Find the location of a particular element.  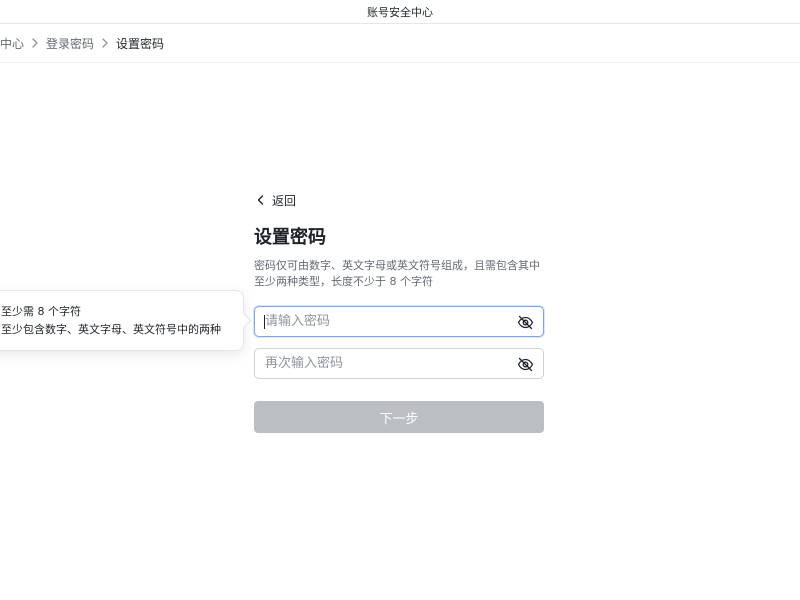

breadcrumb-item-login-password: 登录密码 is located at coordinates (70, 43).